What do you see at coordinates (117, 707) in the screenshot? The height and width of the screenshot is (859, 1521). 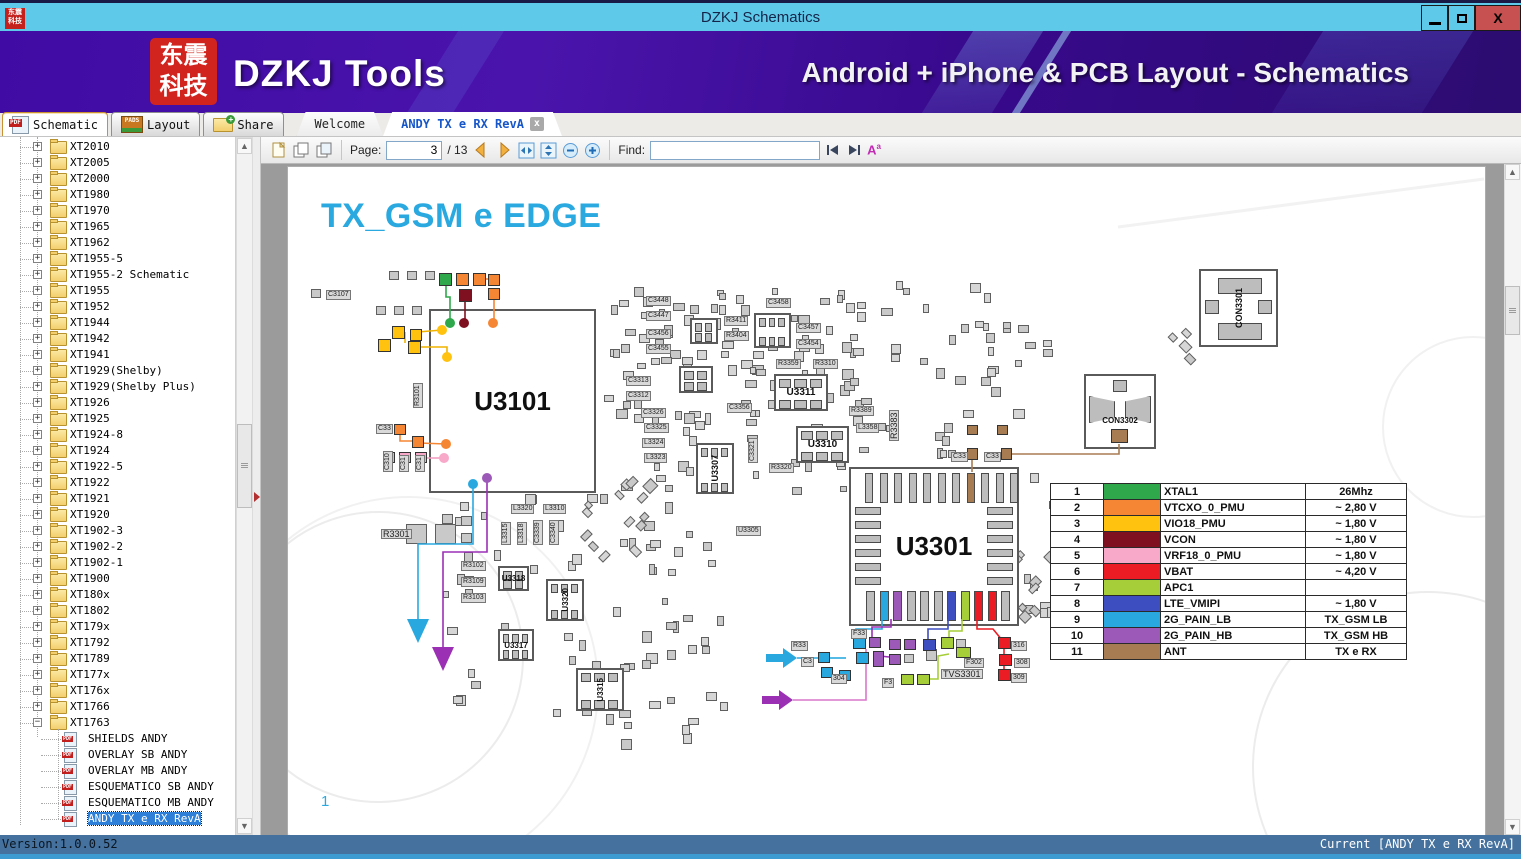 I see `tree-item-XT1766: + XT1766` at bounding box center [117, 707].